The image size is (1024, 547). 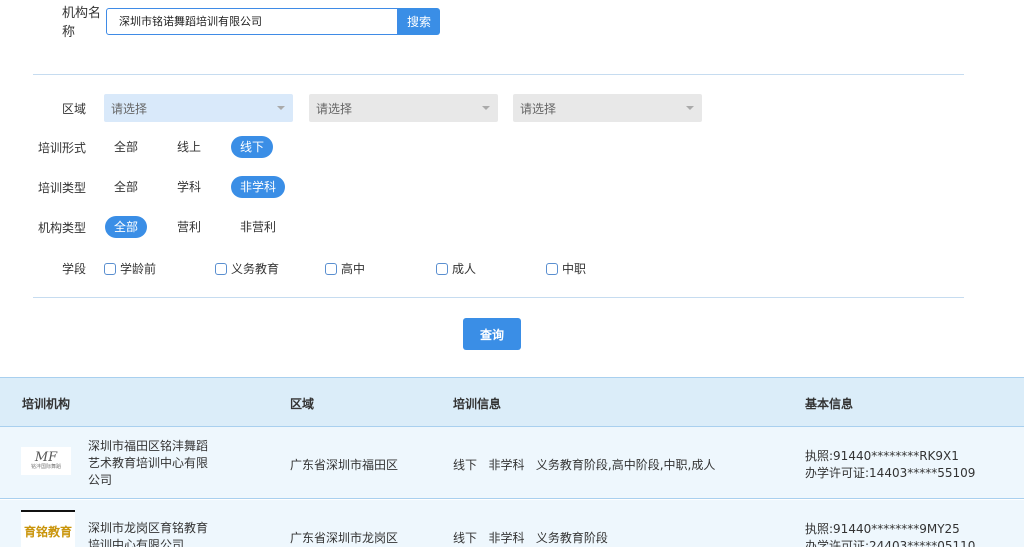 What do you see at coordinates (252, 147) in the screenshot?
I see `training-form-option-offline: 线下` at bounding box center [252, 147].